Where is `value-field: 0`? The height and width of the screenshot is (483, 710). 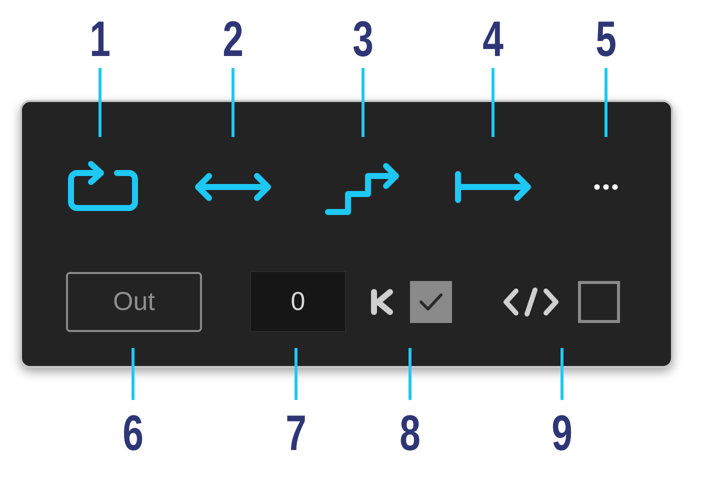
value-field: 0 is located at coordinates (298, 301).